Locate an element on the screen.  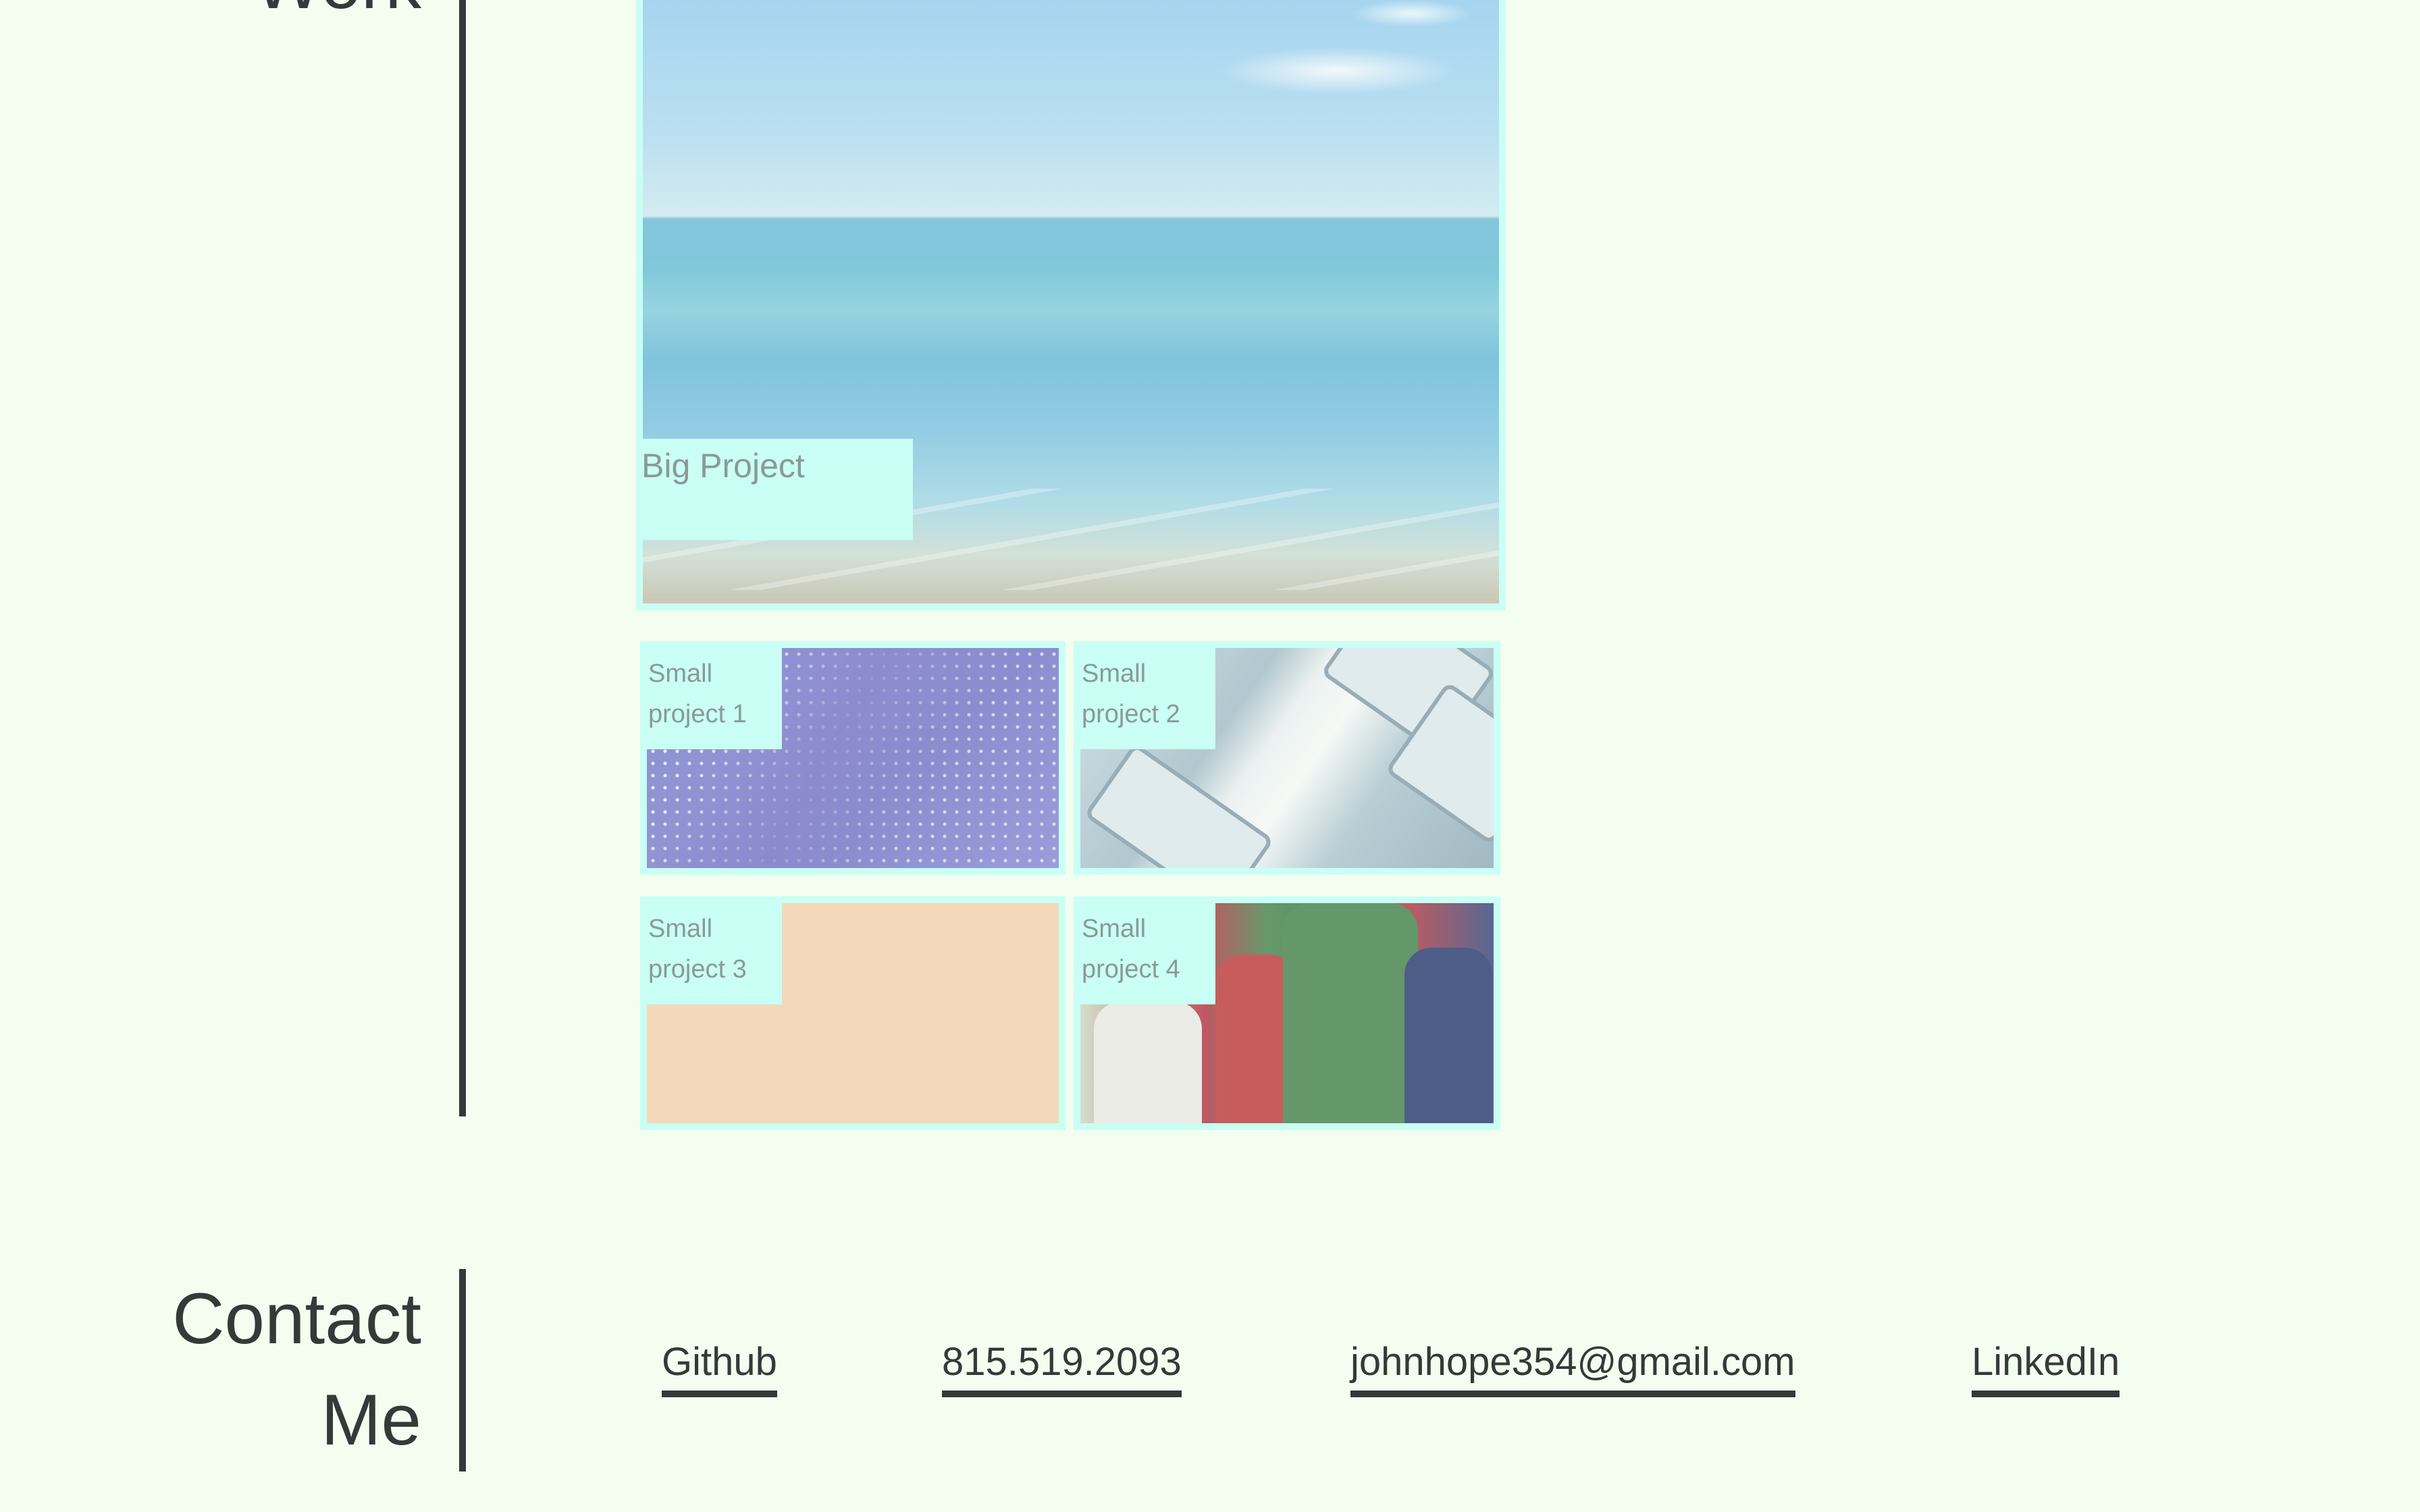
work-divider is located at coordinates (462, 558).